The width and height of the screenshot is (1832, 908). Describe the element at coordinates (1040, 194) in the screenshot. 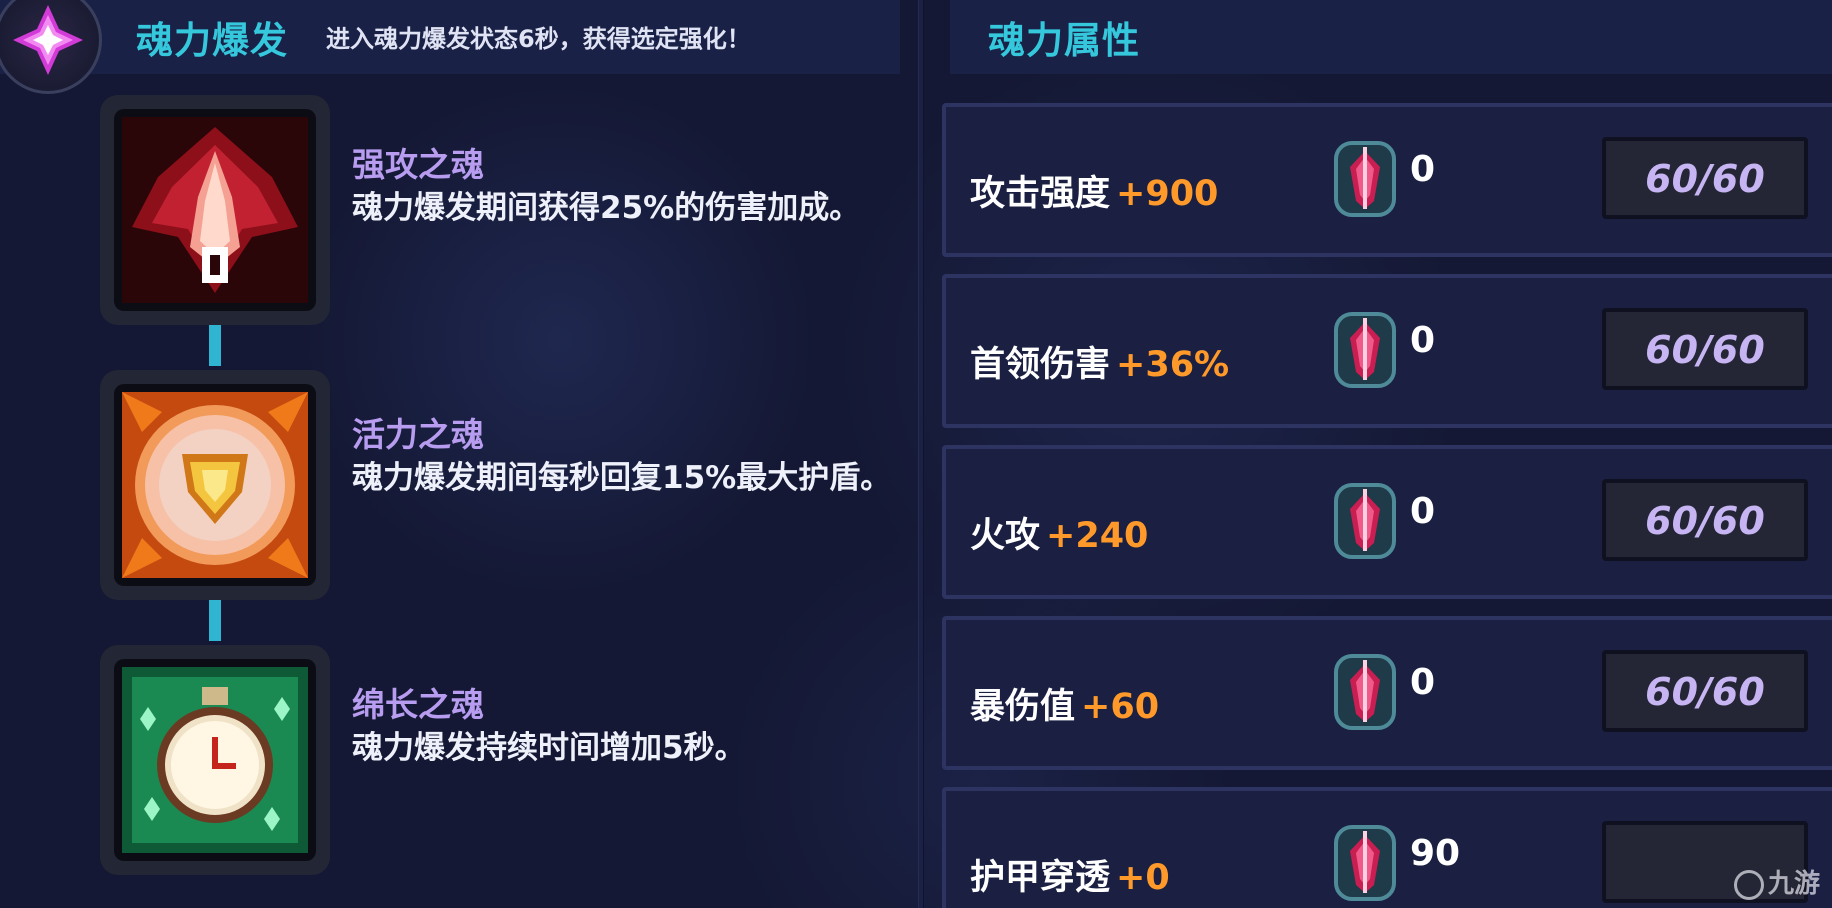

I see `attribute-name: 攻击强度` at that location.